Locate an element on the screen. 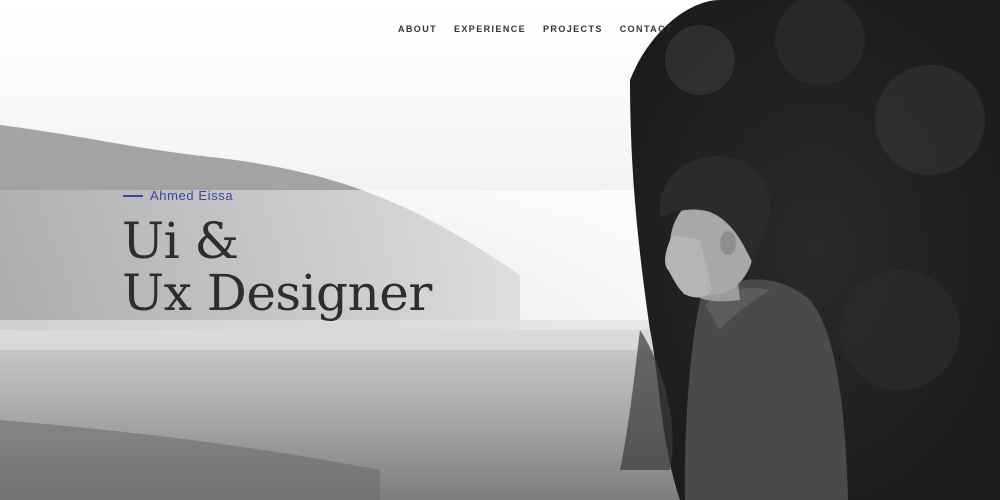  hero-headline: Ui & Ux Designer is located at coordinates (277, 267).